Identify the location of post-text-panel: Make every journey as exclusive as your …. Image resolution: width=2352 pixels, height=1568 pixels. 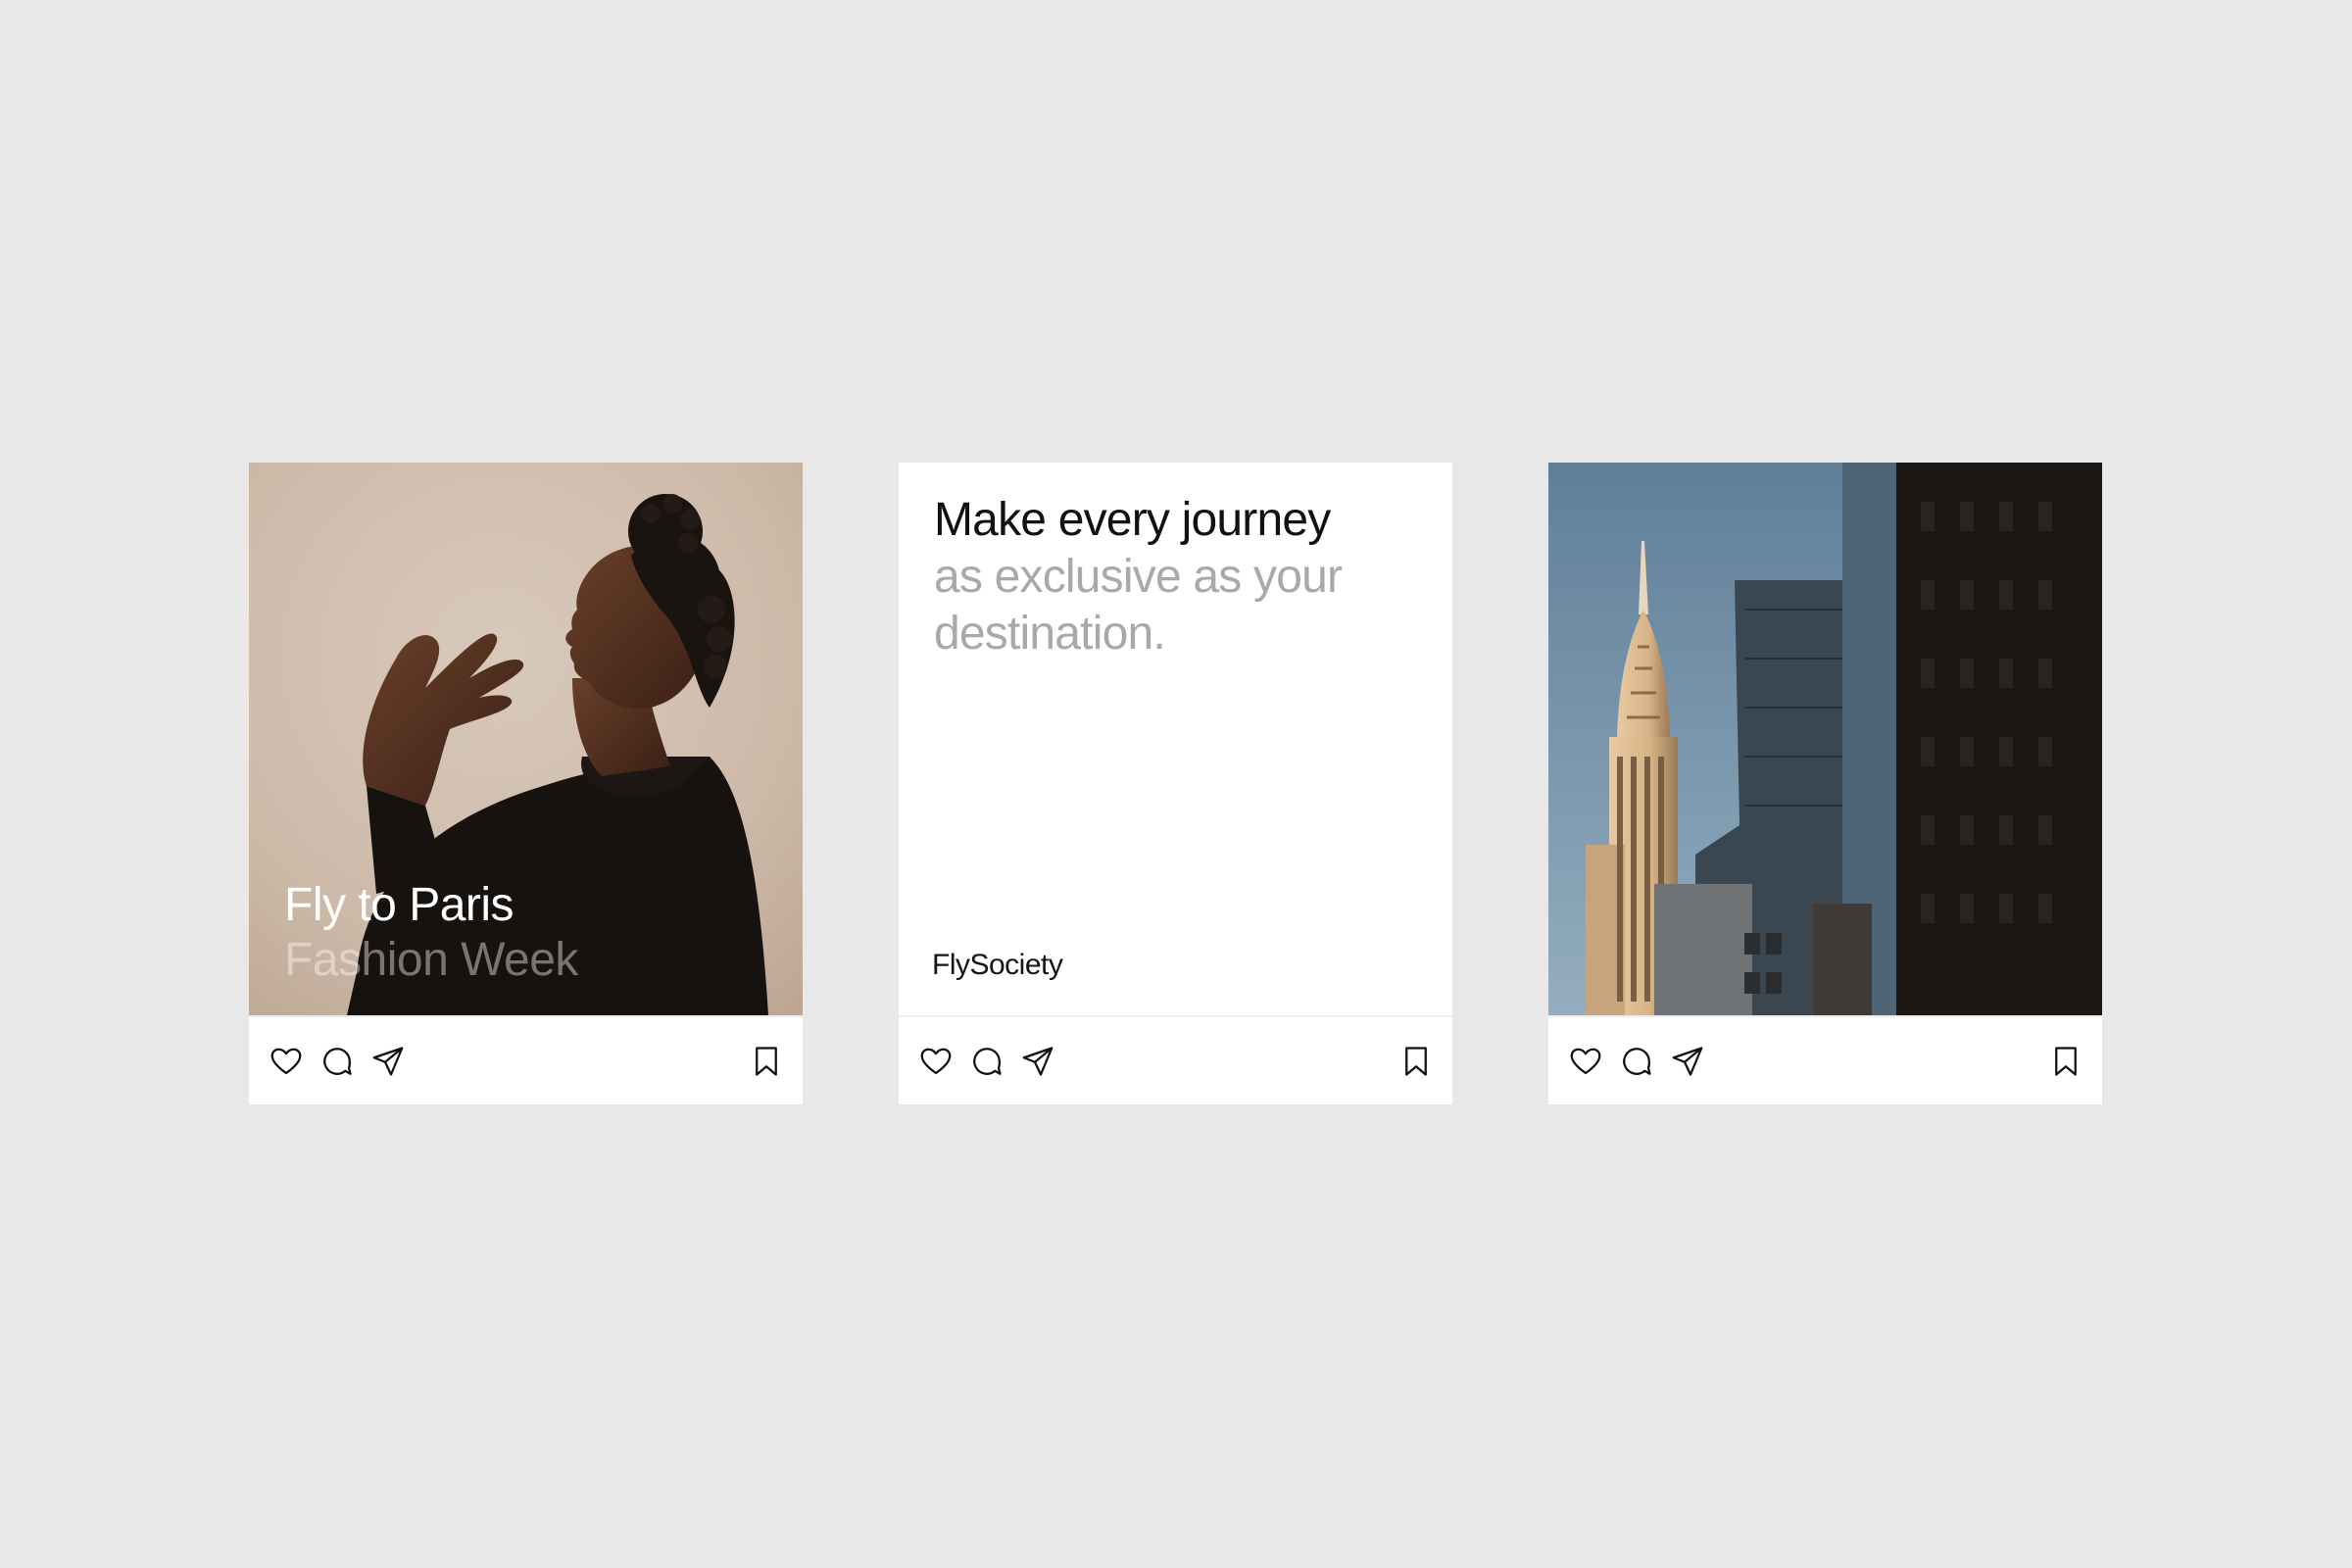
(1175, 739).